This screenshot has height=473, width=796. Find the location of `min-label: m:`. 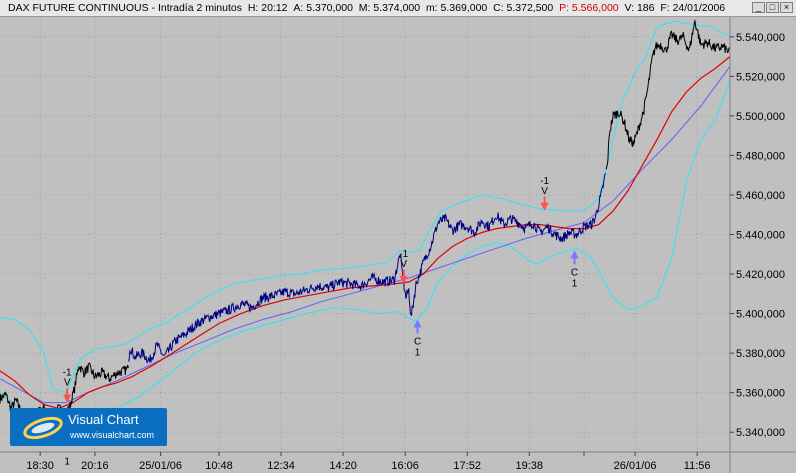

min-label: m: is located at coordinates (431, 8).